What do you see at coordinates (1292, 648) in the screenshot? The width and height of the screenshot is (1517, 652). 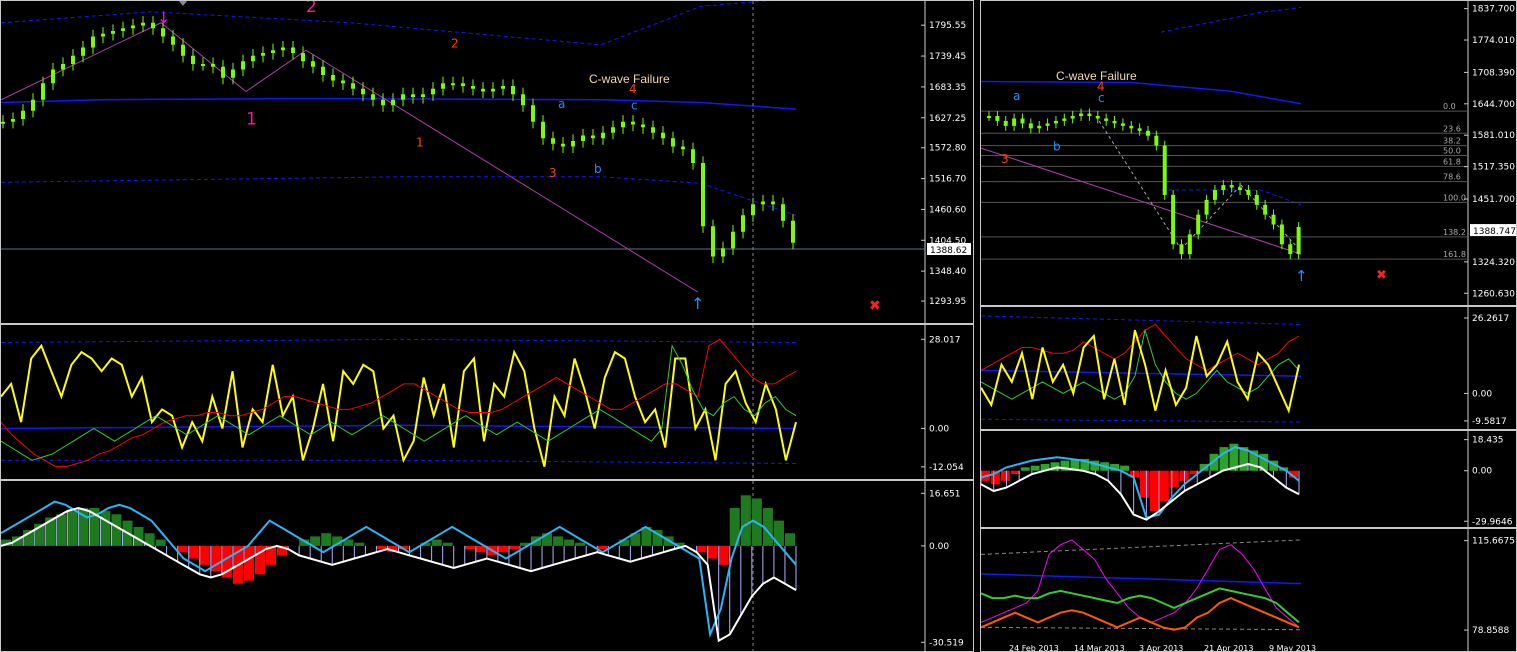 I see `x-tick-label: 9 May 2013` at bounding box center [1292, 648].